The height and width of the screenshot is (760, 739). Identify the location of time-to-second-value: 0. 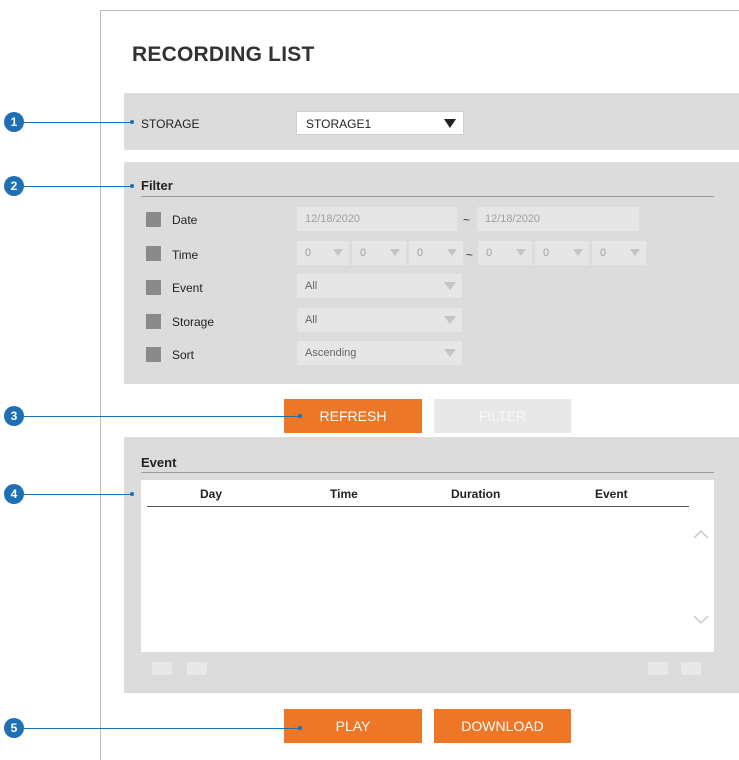
(603, 253).